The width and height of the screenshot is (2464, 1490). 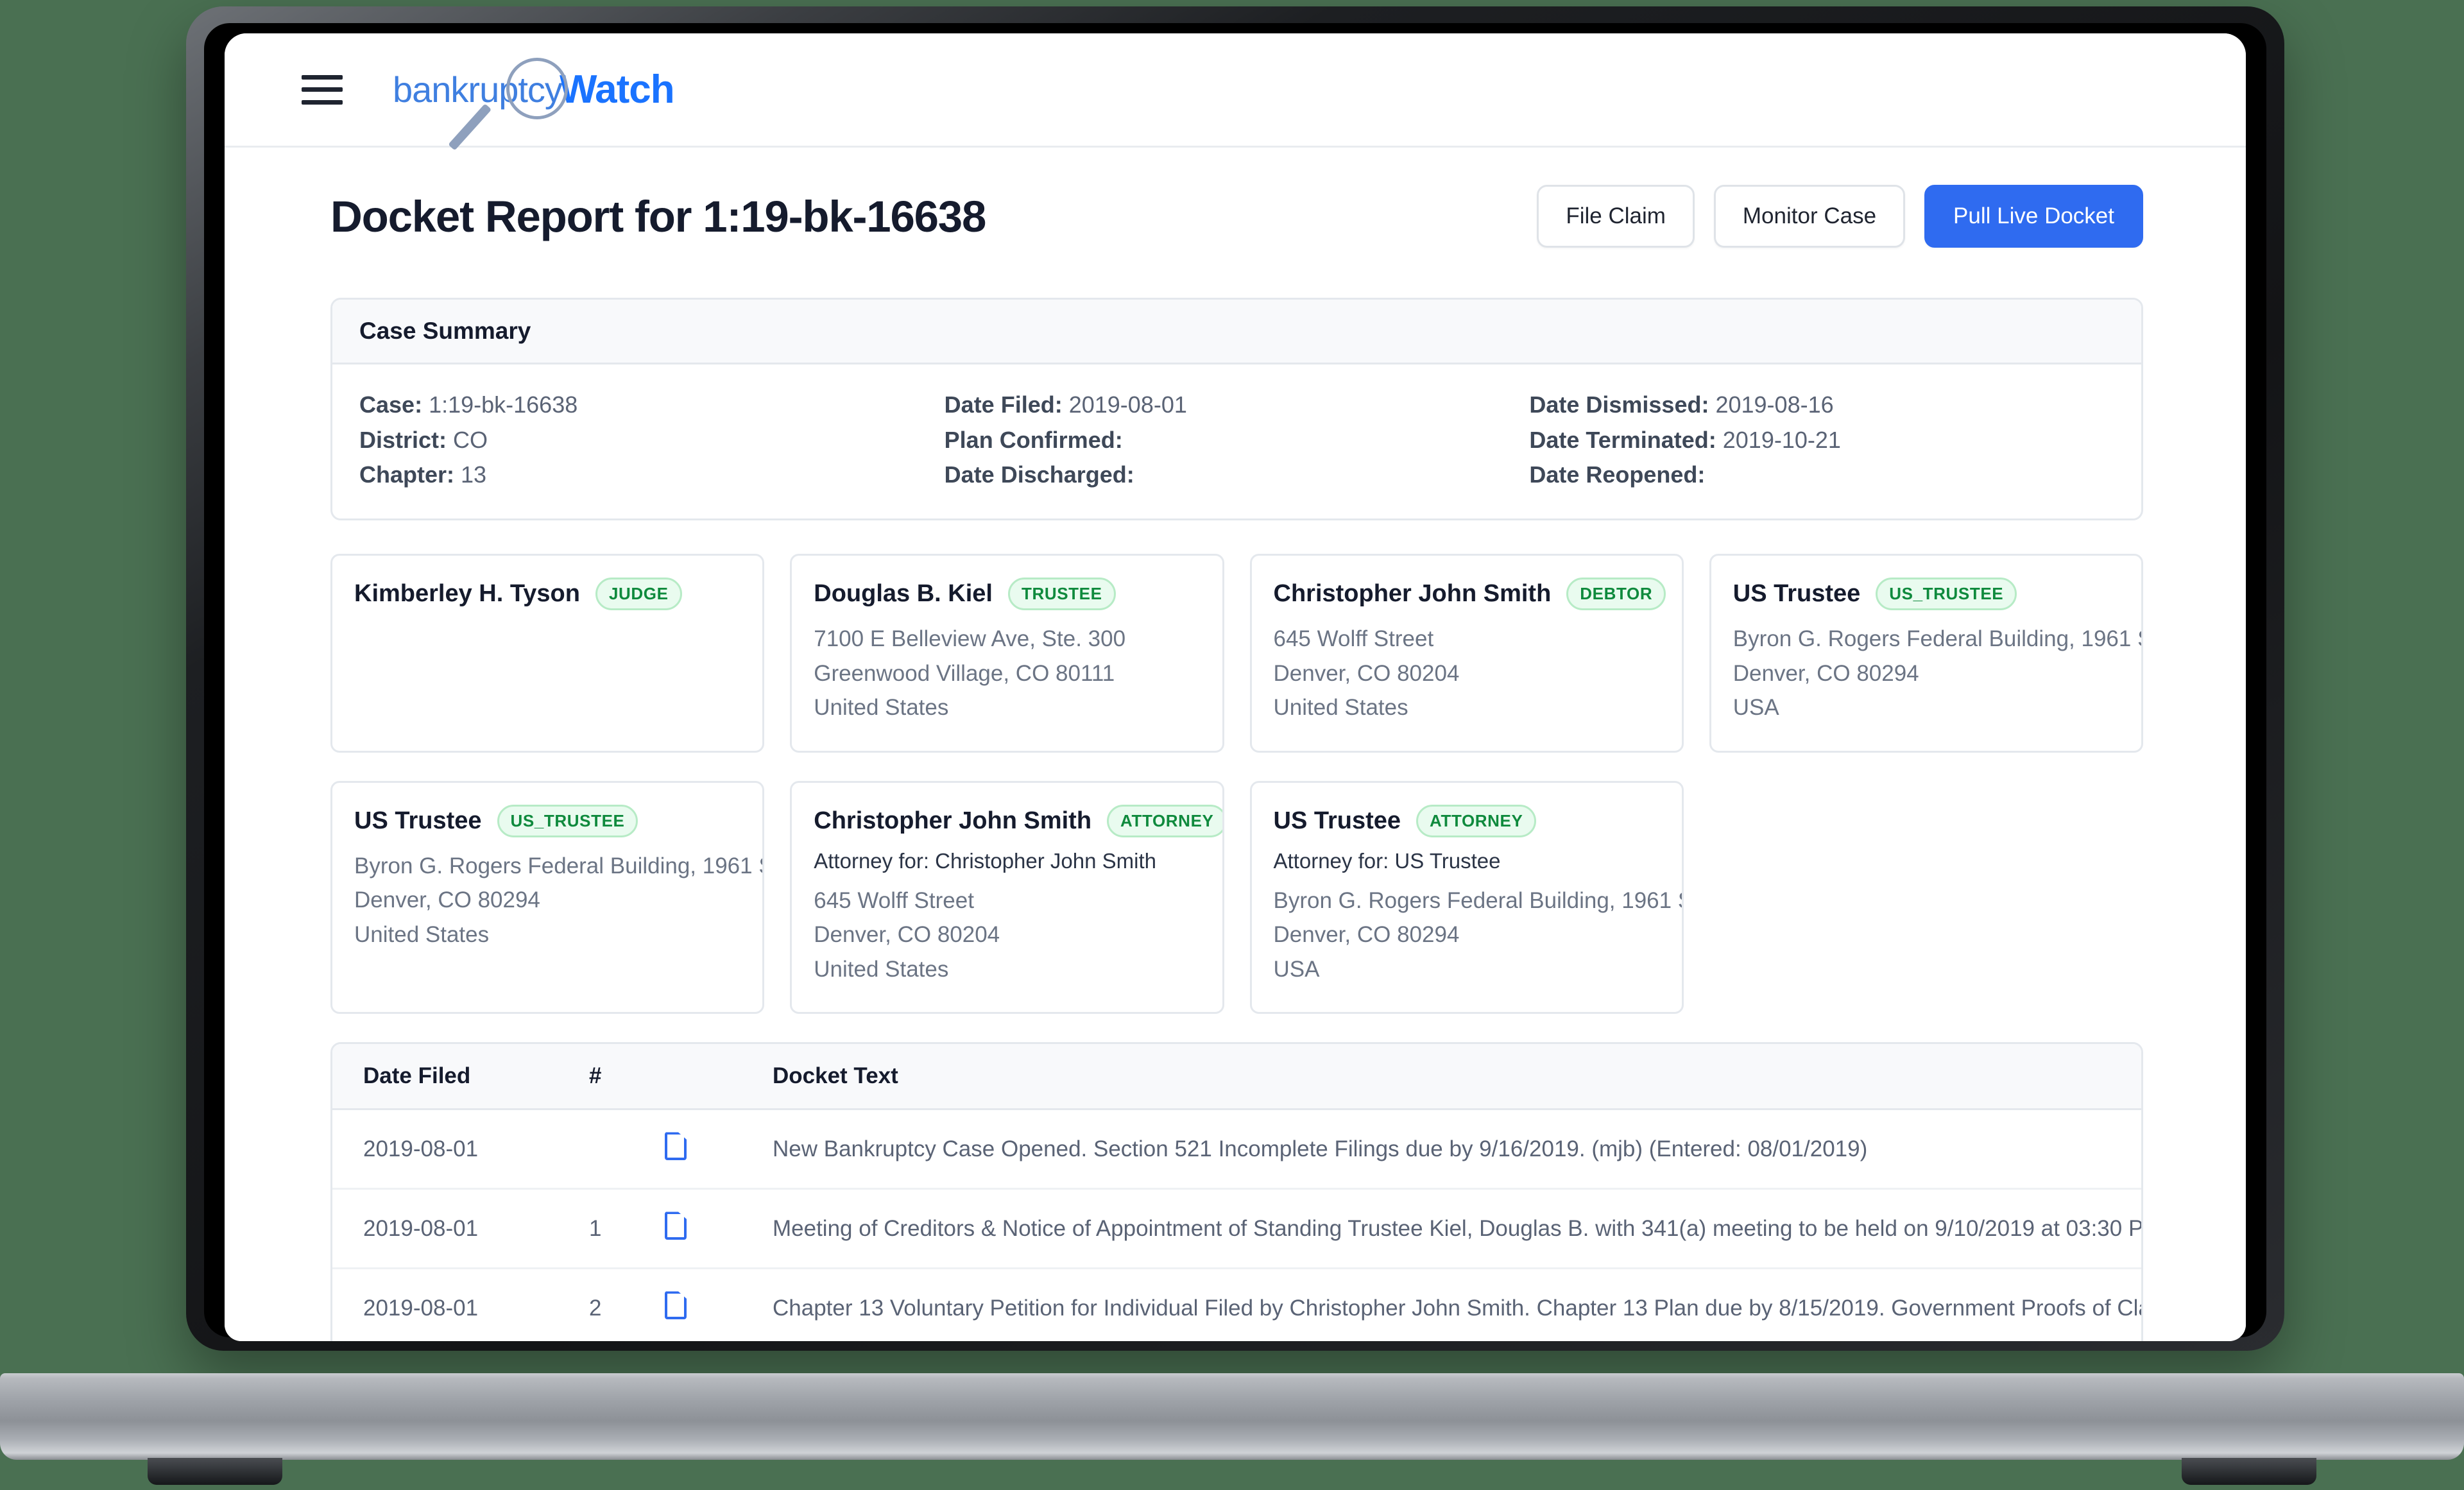 I want to click on summary-field: Date Terminated: 2019-10-21, so click(x=1822, y=441).